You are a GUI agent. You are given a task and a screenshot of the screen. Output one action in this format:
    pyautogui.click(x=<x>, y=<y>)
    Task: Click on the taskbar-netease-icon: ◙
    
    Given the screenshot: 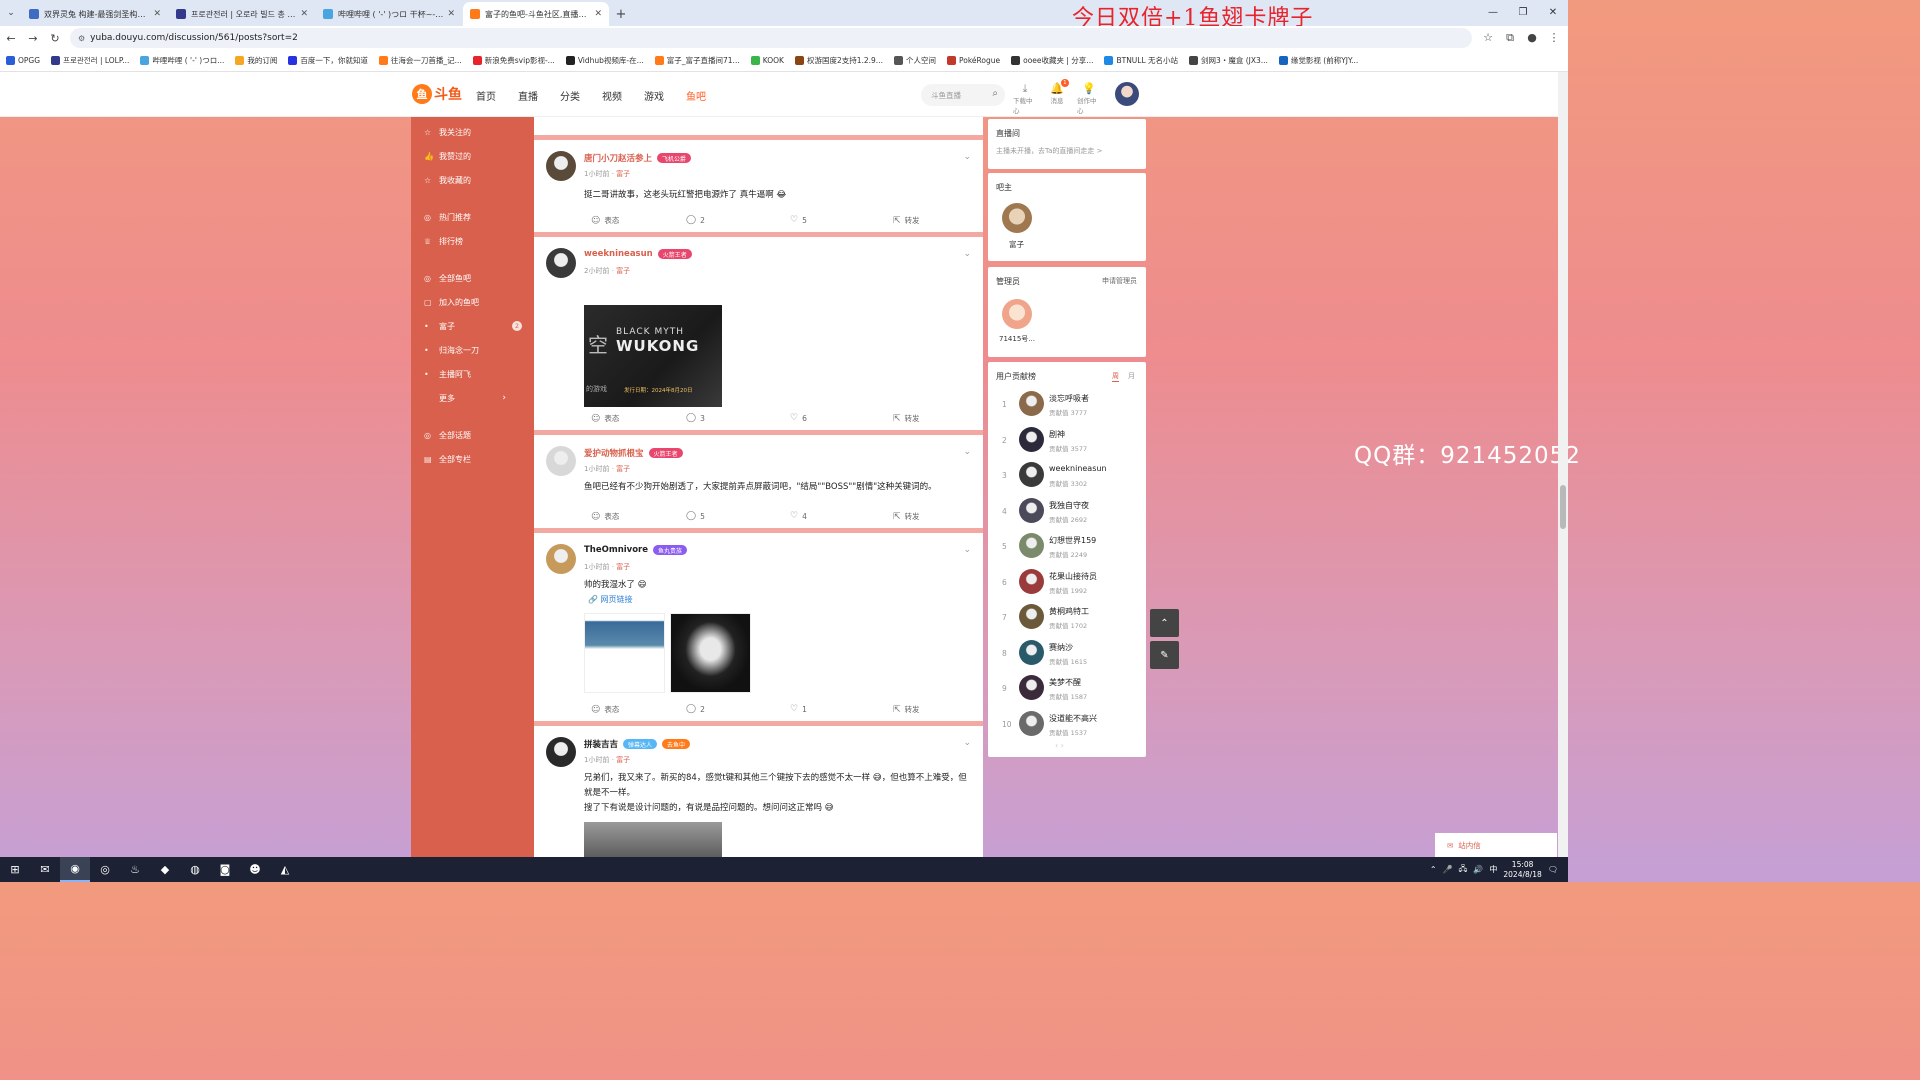 What is the action you would take?
    pyautogui.click(x=225, y=869)
    